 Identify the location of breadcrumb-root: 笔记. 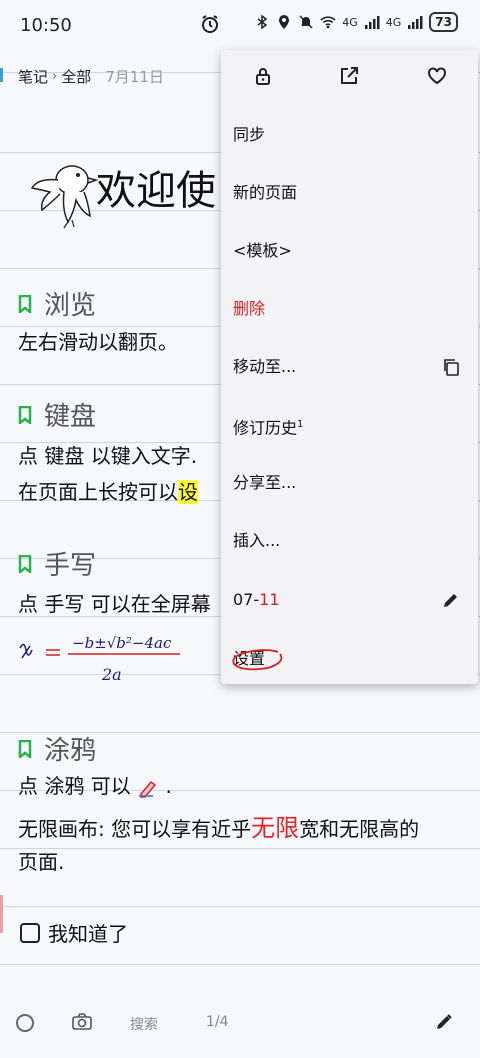
(33, 76).